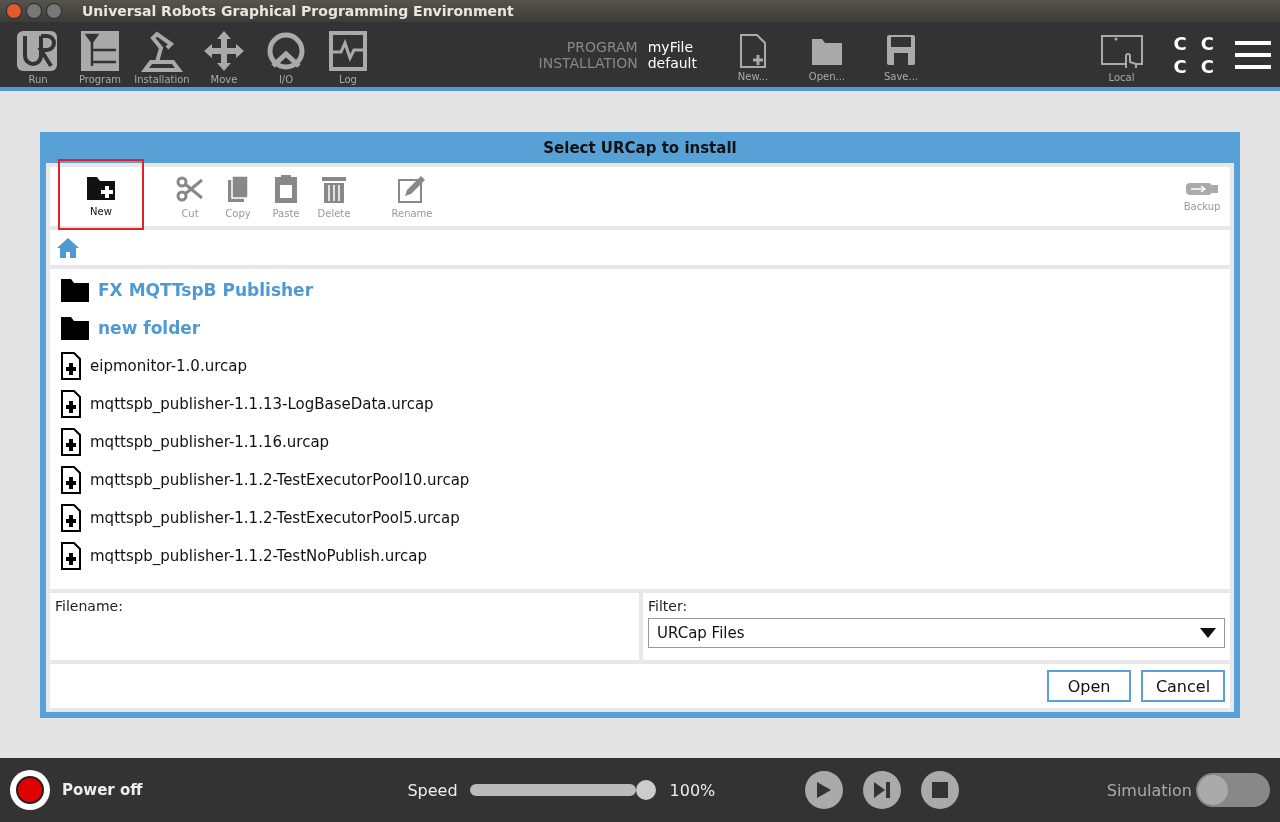 This screenshot has width=1280, height=822. Describe the element at coordinates (280, 480) in the screenshot. I see `file-name: mqttspb_publisher-1.1.2-TestExecutorPool10.urcap` at that location.